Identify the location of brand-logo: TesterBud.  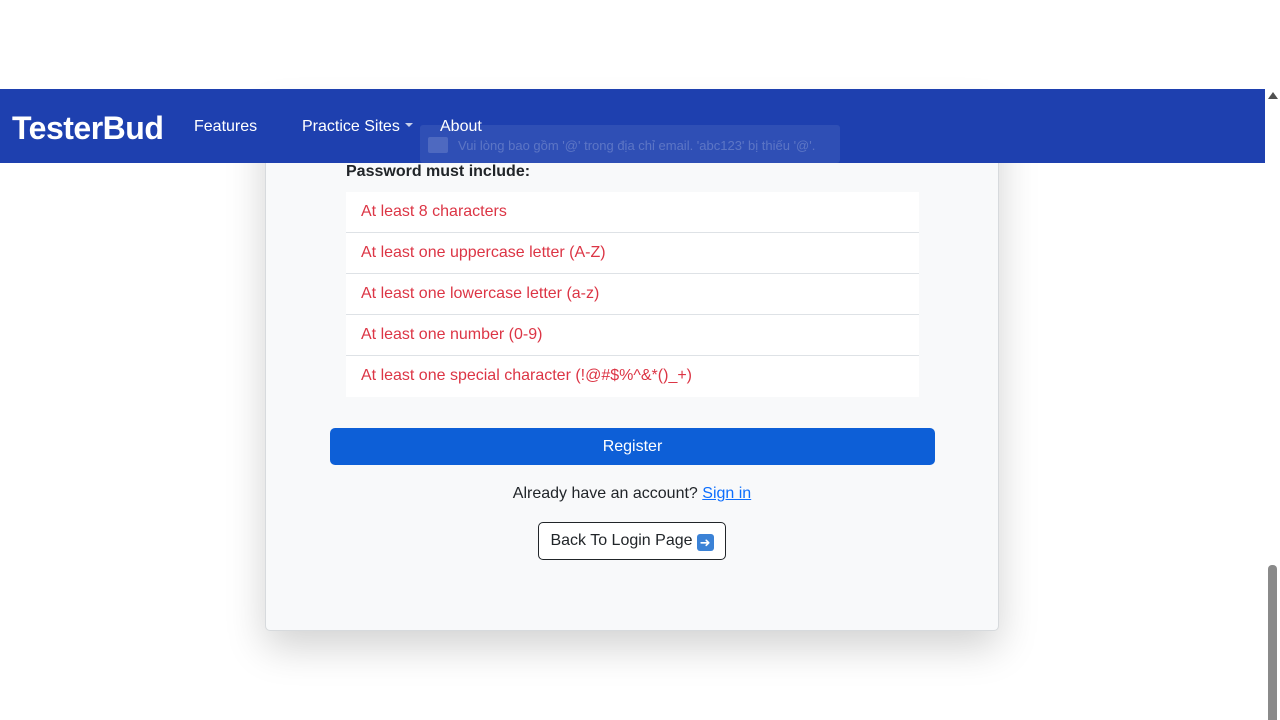
(88, 128).